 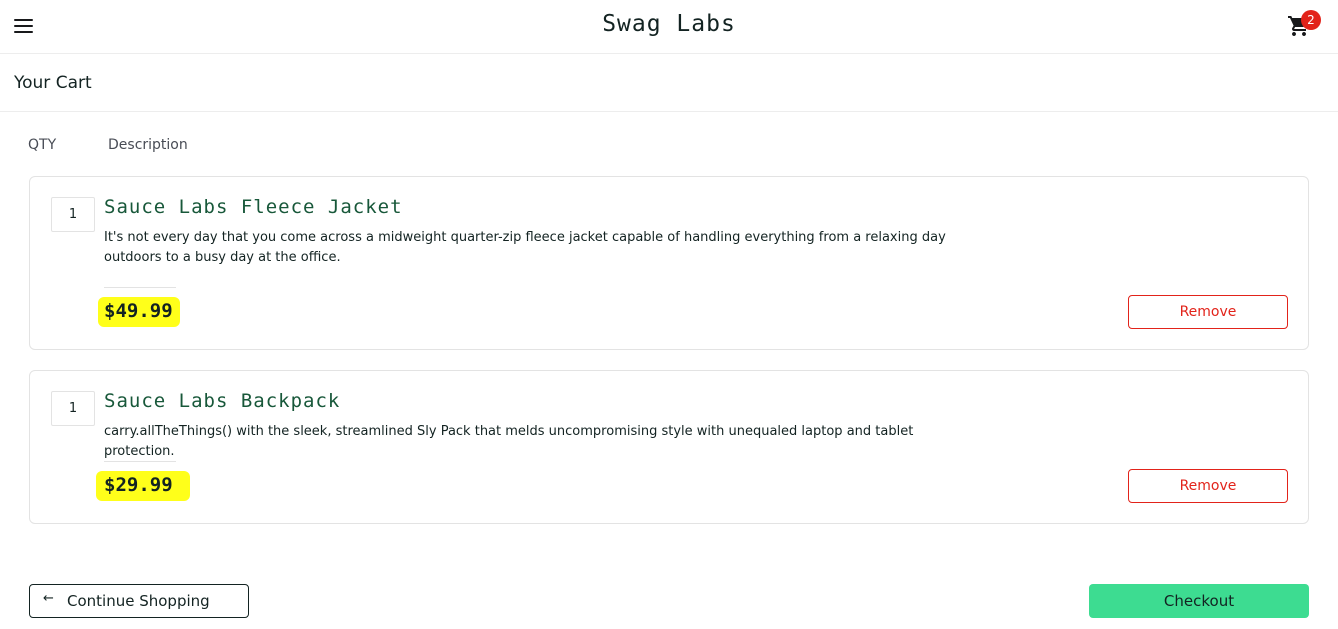 What do you see at coordinates (1199, 601) in the screenshot?
I see `checkout-button: Checkout` at bounding box center [1199, 601].